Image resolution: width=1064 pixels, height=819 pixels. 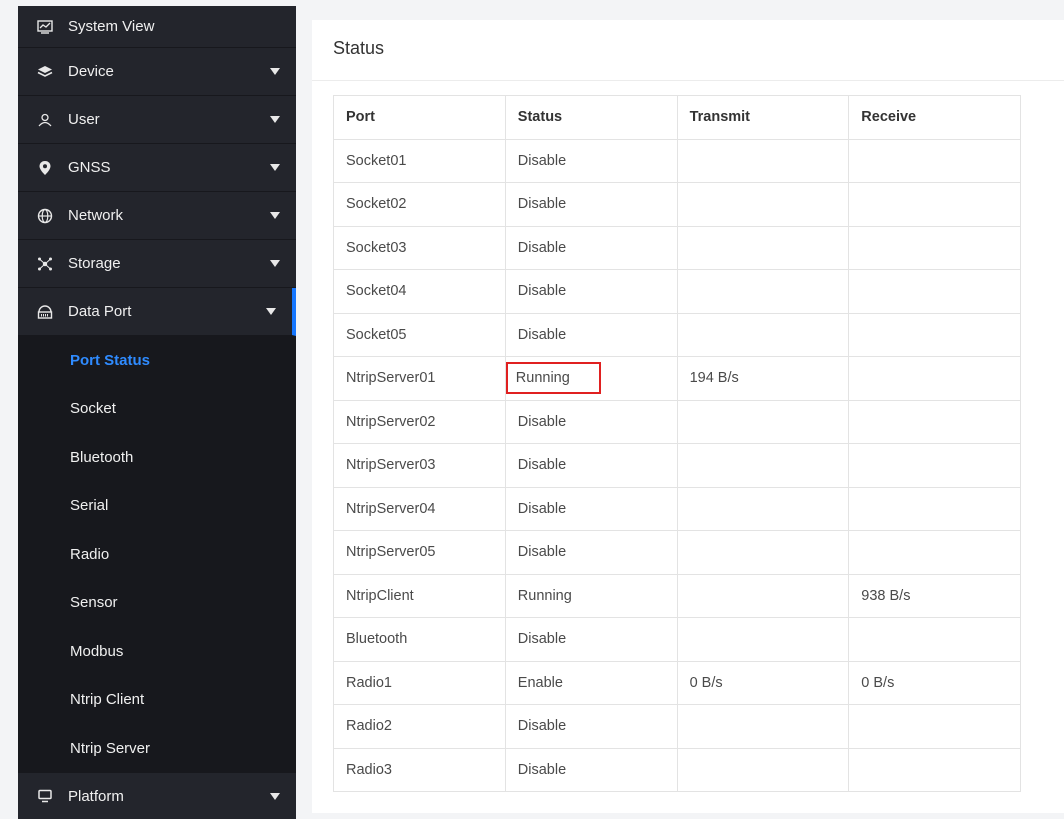 What do you see at coordinates (157, 603) in the screenshot?
I see `submenu-item-sensor: Sensor` at bounding box center [157, 603].